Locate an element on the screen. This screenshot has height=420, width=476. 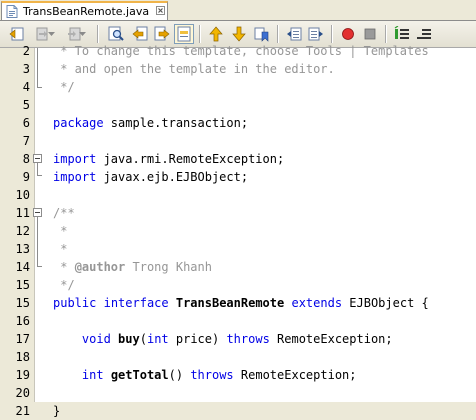
code-token: public is located at coordinates (75, 303).